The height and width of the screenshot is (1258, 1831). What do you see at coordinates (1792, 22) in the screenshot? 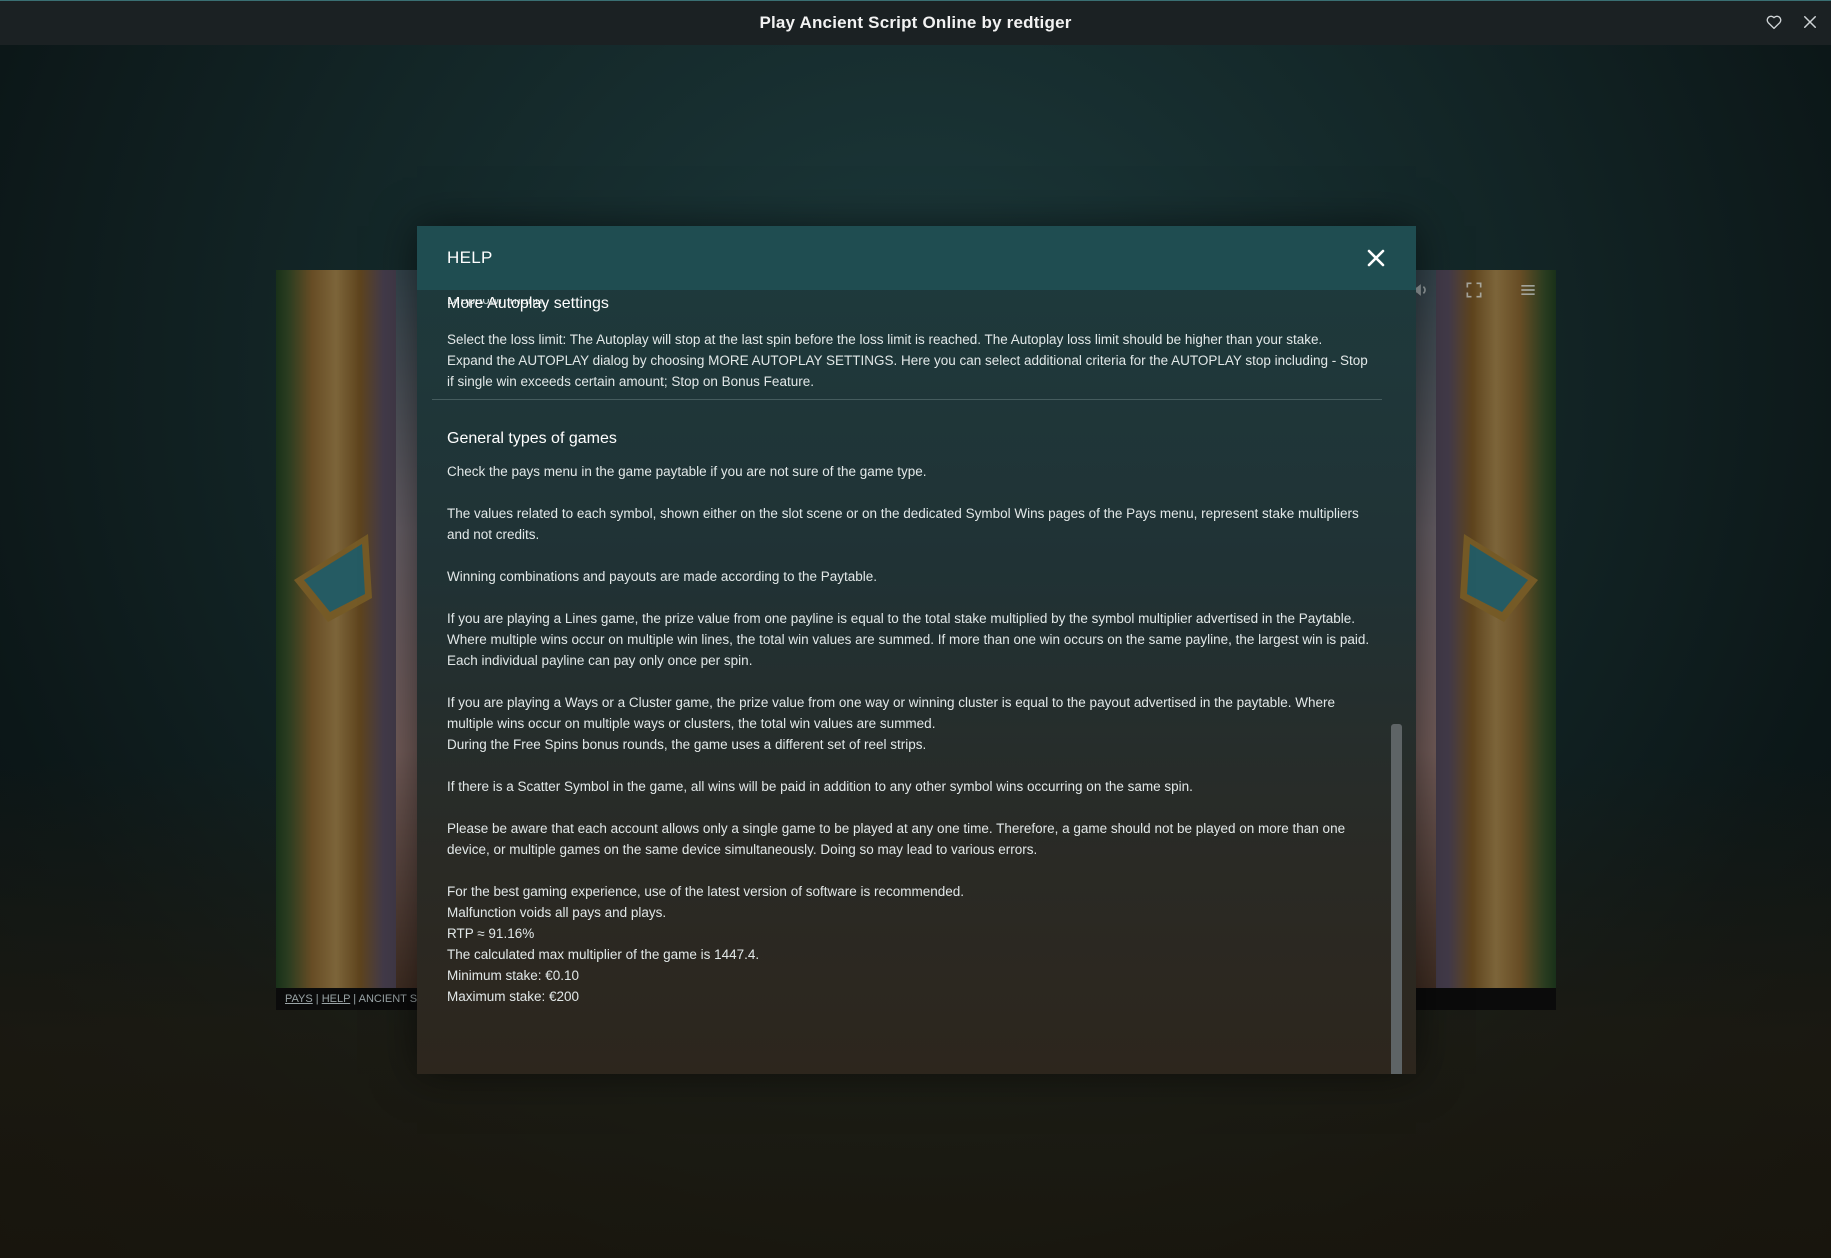
I see `window-actions` at bounding box center [1792, 22].